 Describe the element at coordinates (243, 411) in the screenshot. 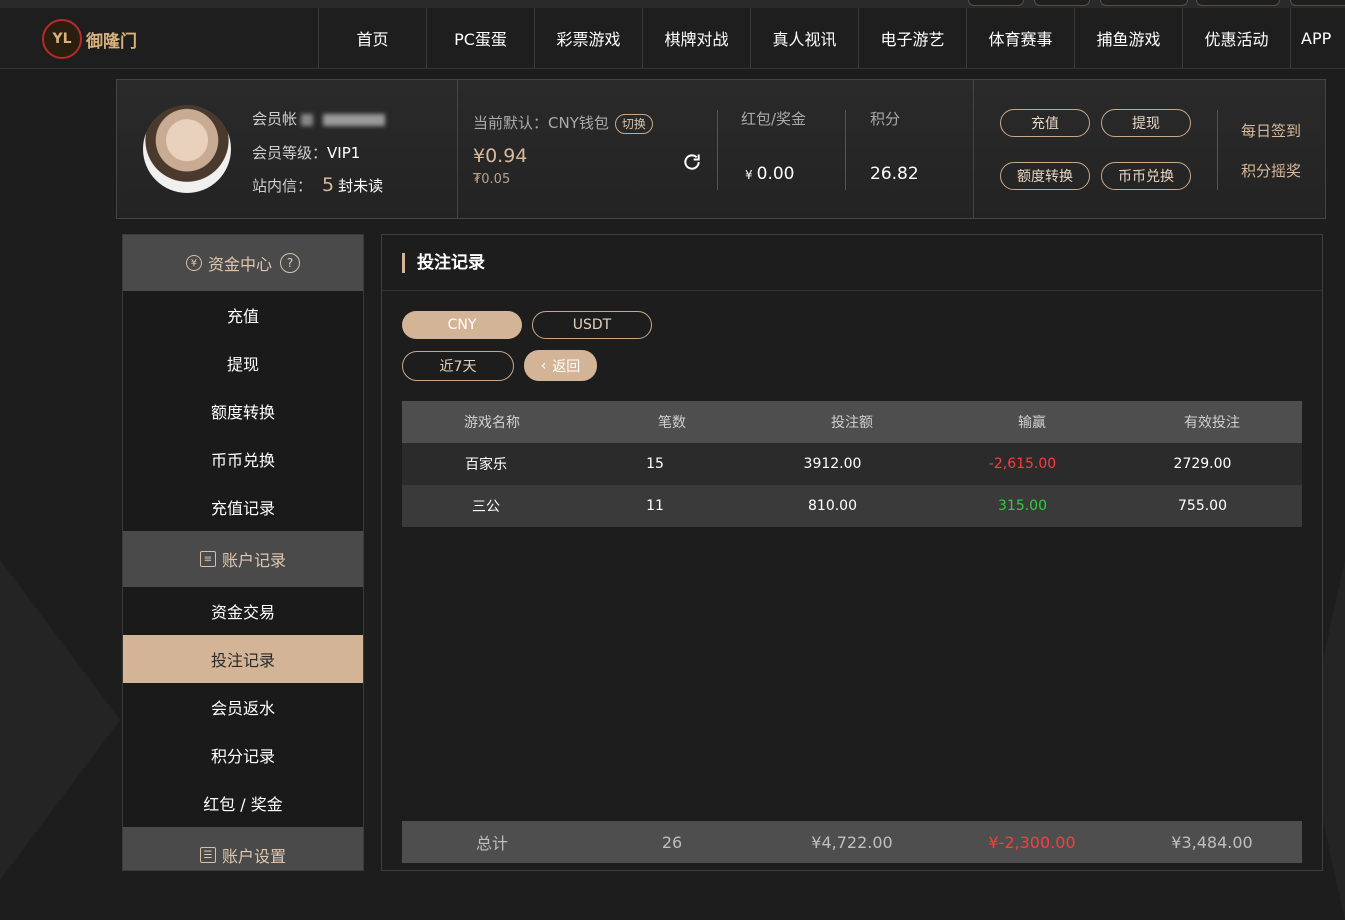

I see `sidebar-item-transfer: 额度转换` at that location.